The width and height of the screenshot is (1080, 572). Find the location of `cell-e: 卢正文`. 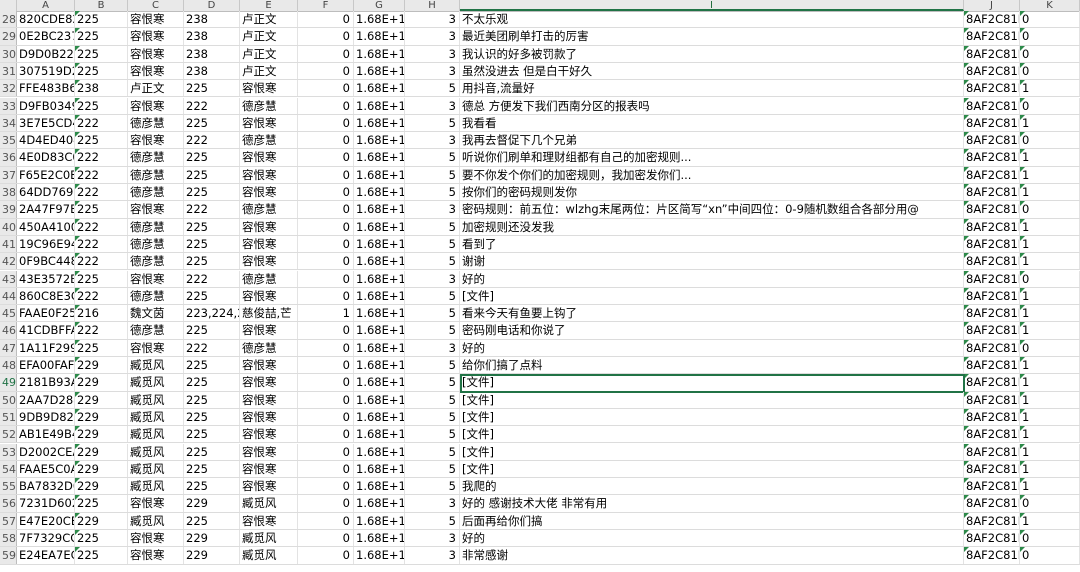

cell-e: 卢正文 is located at coordinates (269, 71).